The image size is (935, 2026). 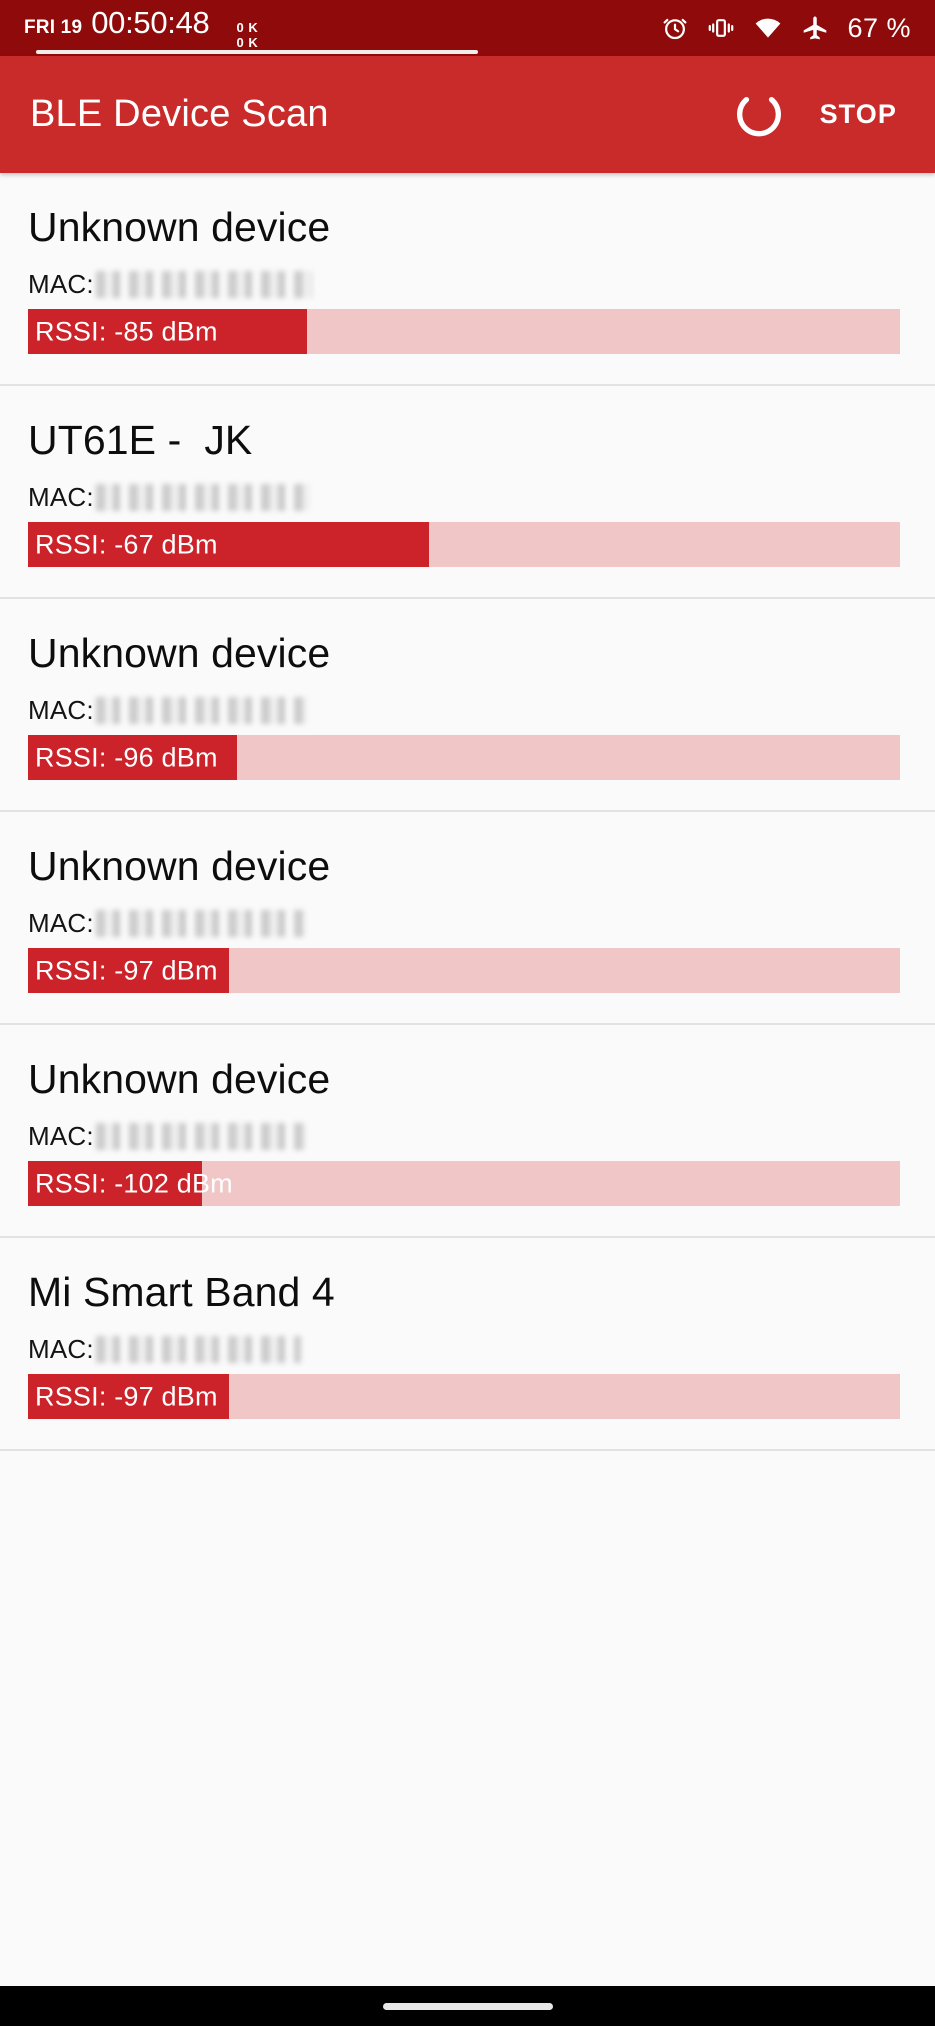 What do you see at coordinates (815, 28) in the screenshot?
I see `airplane-mode-icon` at bounding box center [815, 28].